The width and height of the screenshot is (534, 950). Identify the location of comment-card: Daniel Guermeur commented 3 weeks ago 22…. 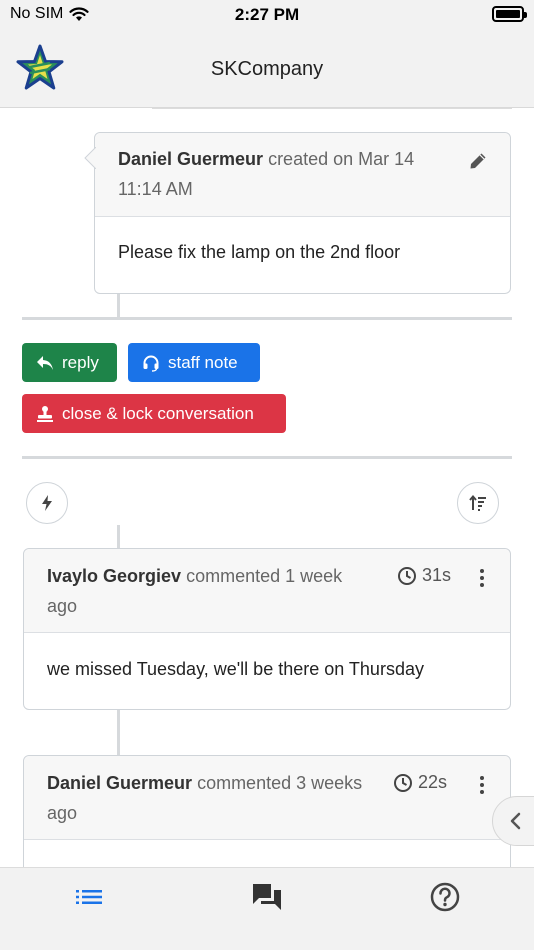
(267, 811).